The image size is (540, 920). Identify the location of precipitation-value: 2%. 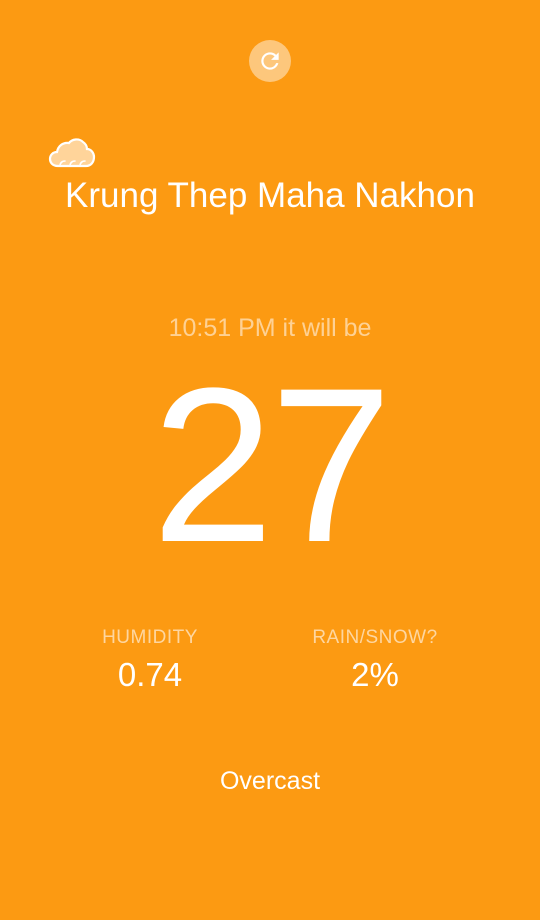
(375, 674).